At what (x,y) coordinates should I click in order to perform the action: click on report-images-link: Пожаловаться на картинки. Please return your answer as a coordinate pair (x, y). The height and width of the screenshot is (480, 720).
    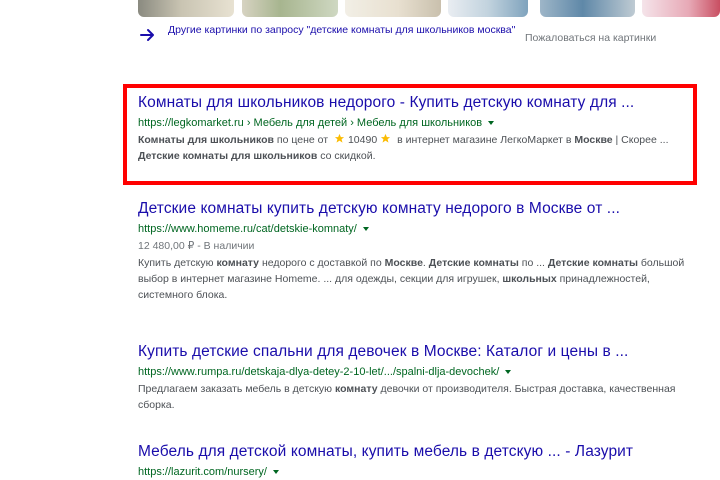
    Looking at the image, I should click on (590, 38).